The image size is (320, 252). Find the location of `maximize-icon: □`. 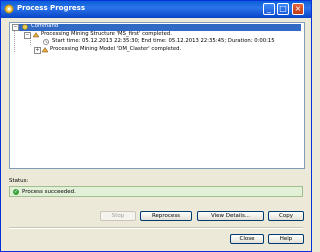

maximize-icon: □ is located at coordinates (283, 8).